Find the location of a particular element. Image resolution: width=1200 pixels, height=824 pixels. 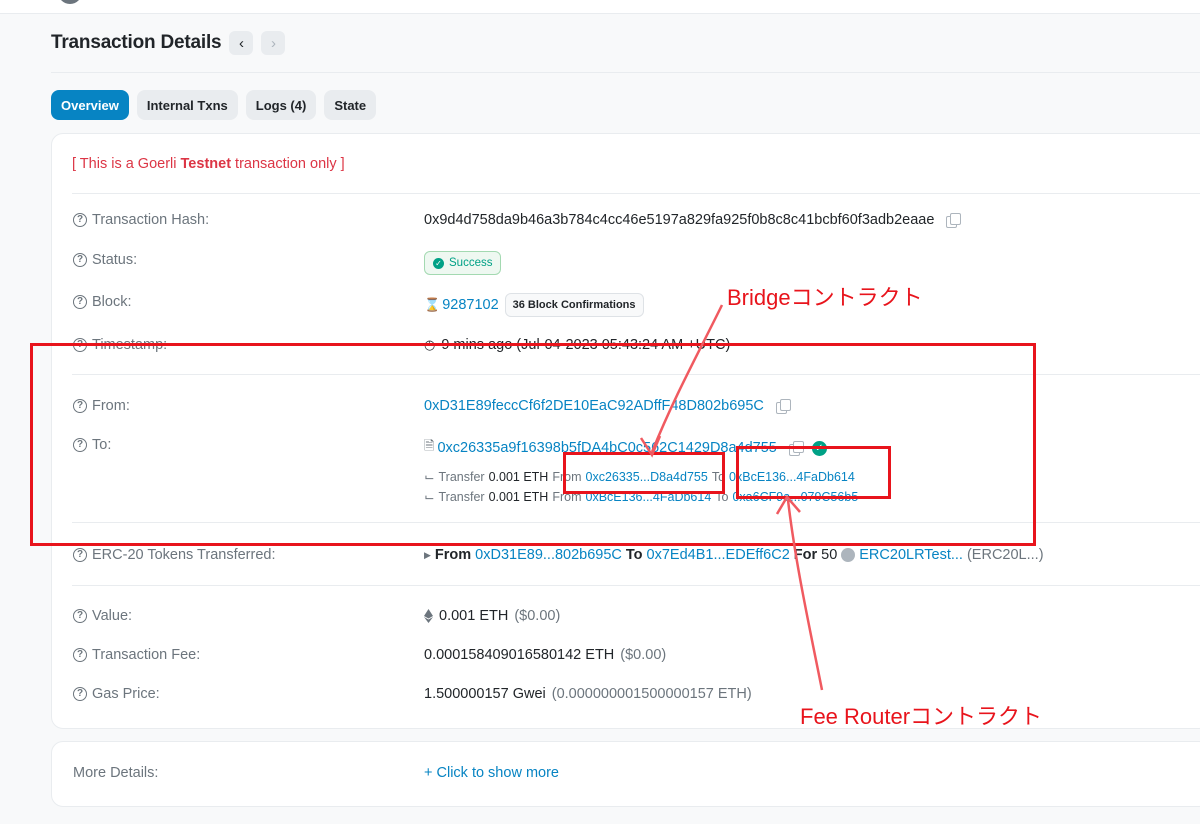

fee-label-text: Transaction Fee: is located at coordinates (146, 655).